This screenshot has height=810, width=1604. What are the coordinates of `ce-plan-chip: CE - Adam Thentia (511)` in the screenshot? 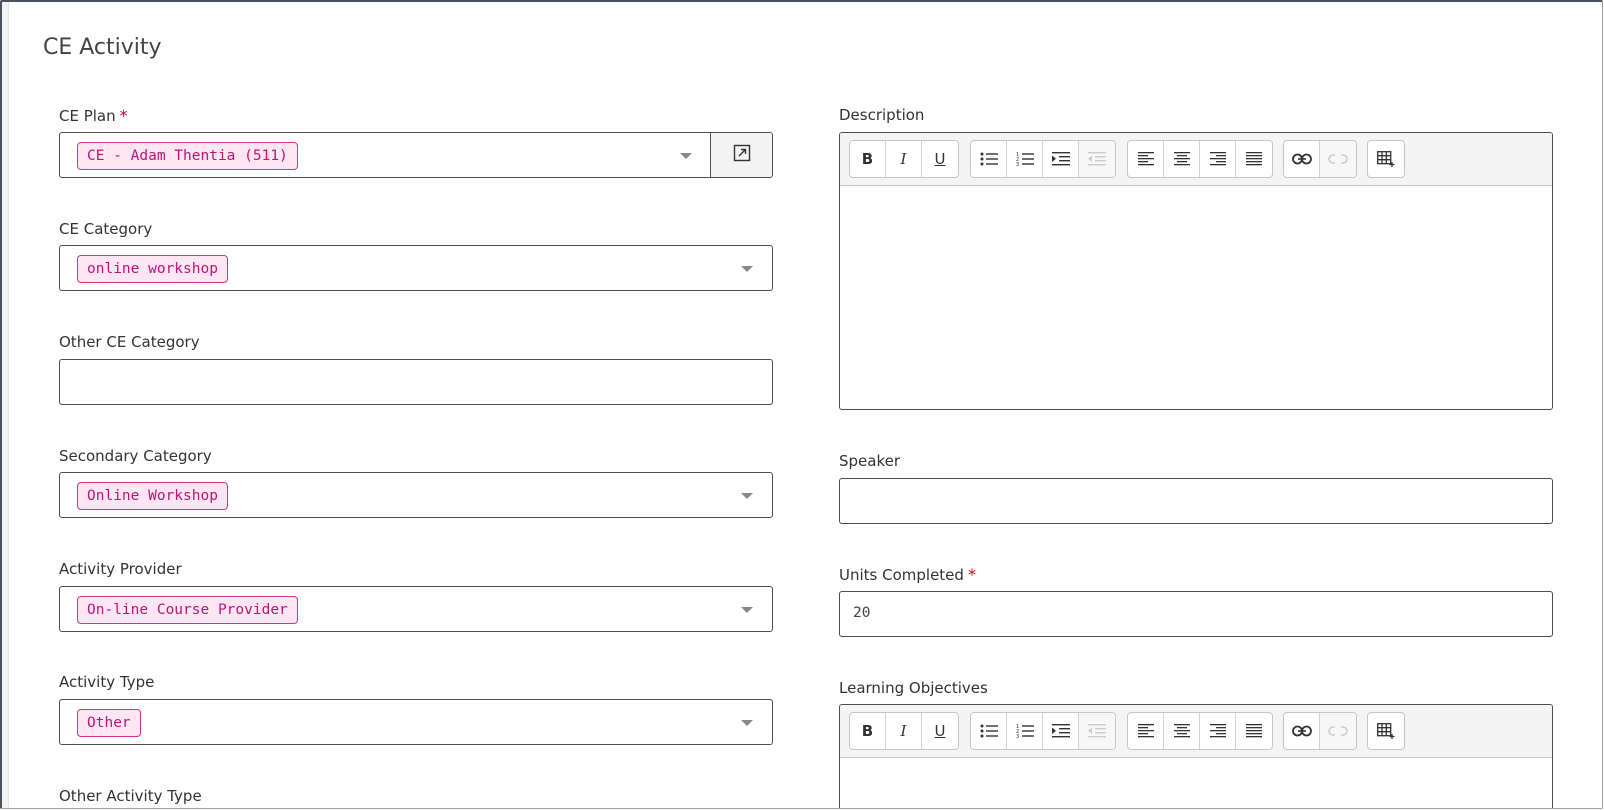 It's located at (187, 156).